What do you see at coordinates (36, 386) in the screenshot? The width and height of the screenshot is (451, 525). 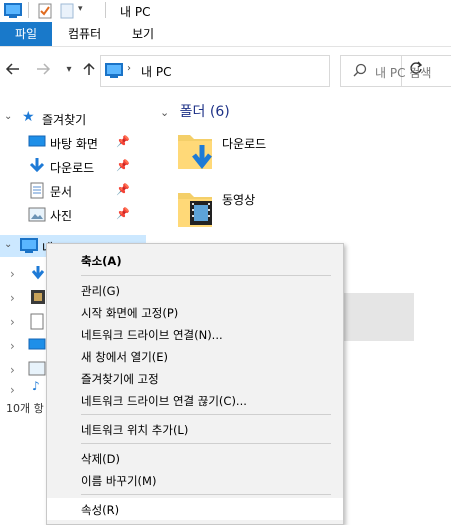 I see `music-icon: ♪` at bounding box center [36, 386].